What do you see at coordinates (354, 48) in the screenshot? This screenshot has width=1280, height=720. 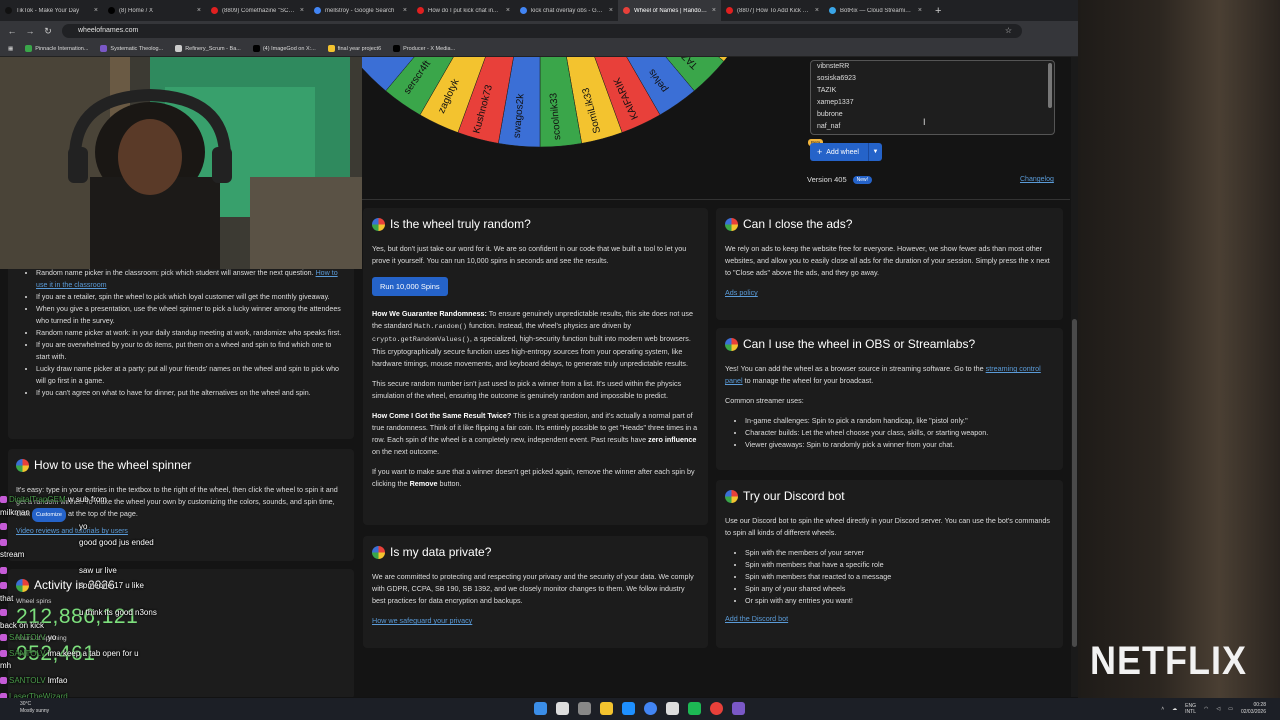 I see `bookmark-item: final year project6` at bounding box center [354, 48].